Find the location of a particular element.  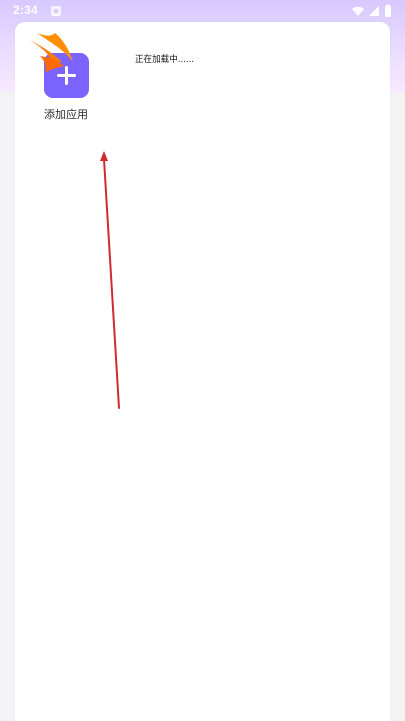

battery-icon is located at coordinates (388, 10).